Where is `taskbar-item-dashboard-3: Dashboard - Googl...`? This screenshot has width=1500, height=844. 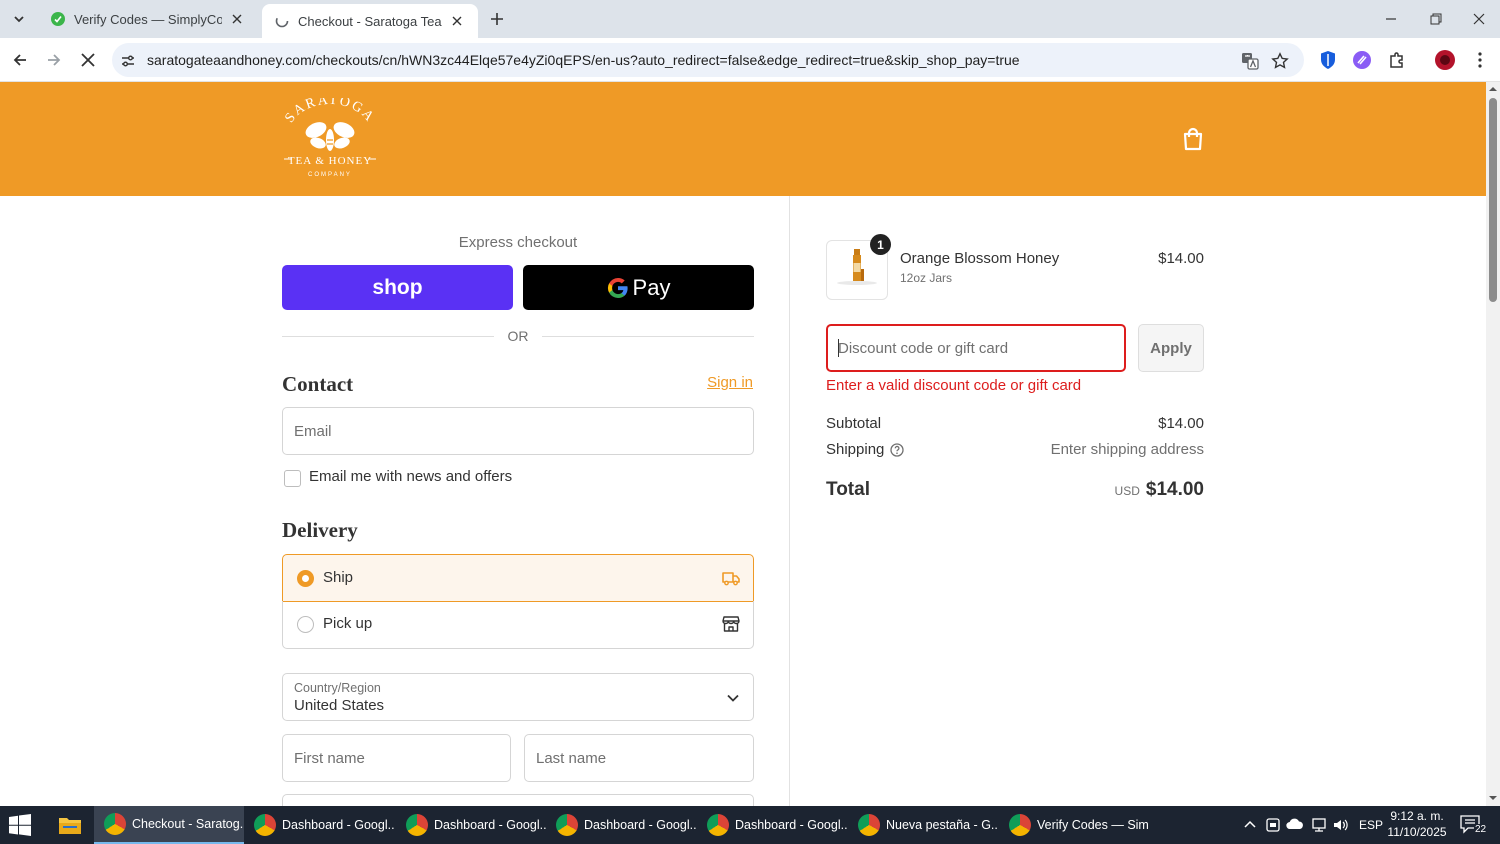
taskbar-item-dashboard-3: Dashboard - Googl... is located at coordinates (621, 825).